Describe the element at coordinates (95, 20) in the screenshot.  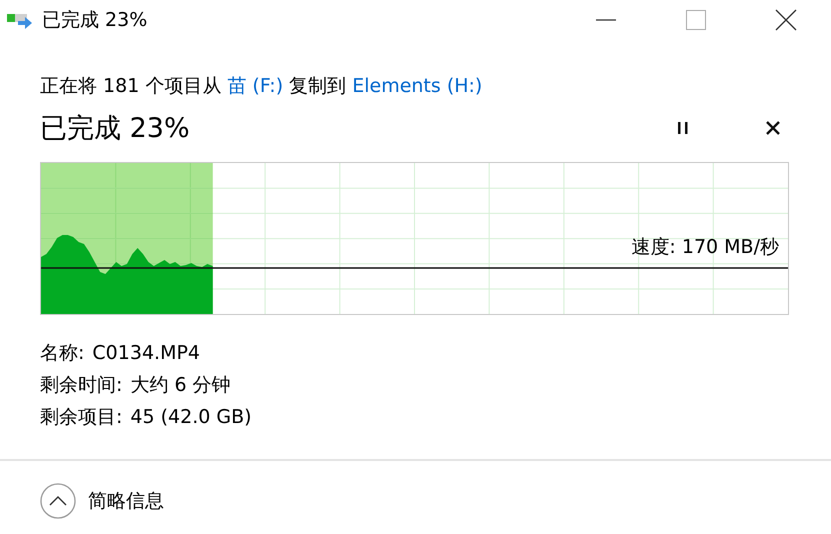
I see `window-title: 已完成 23%` at that location.